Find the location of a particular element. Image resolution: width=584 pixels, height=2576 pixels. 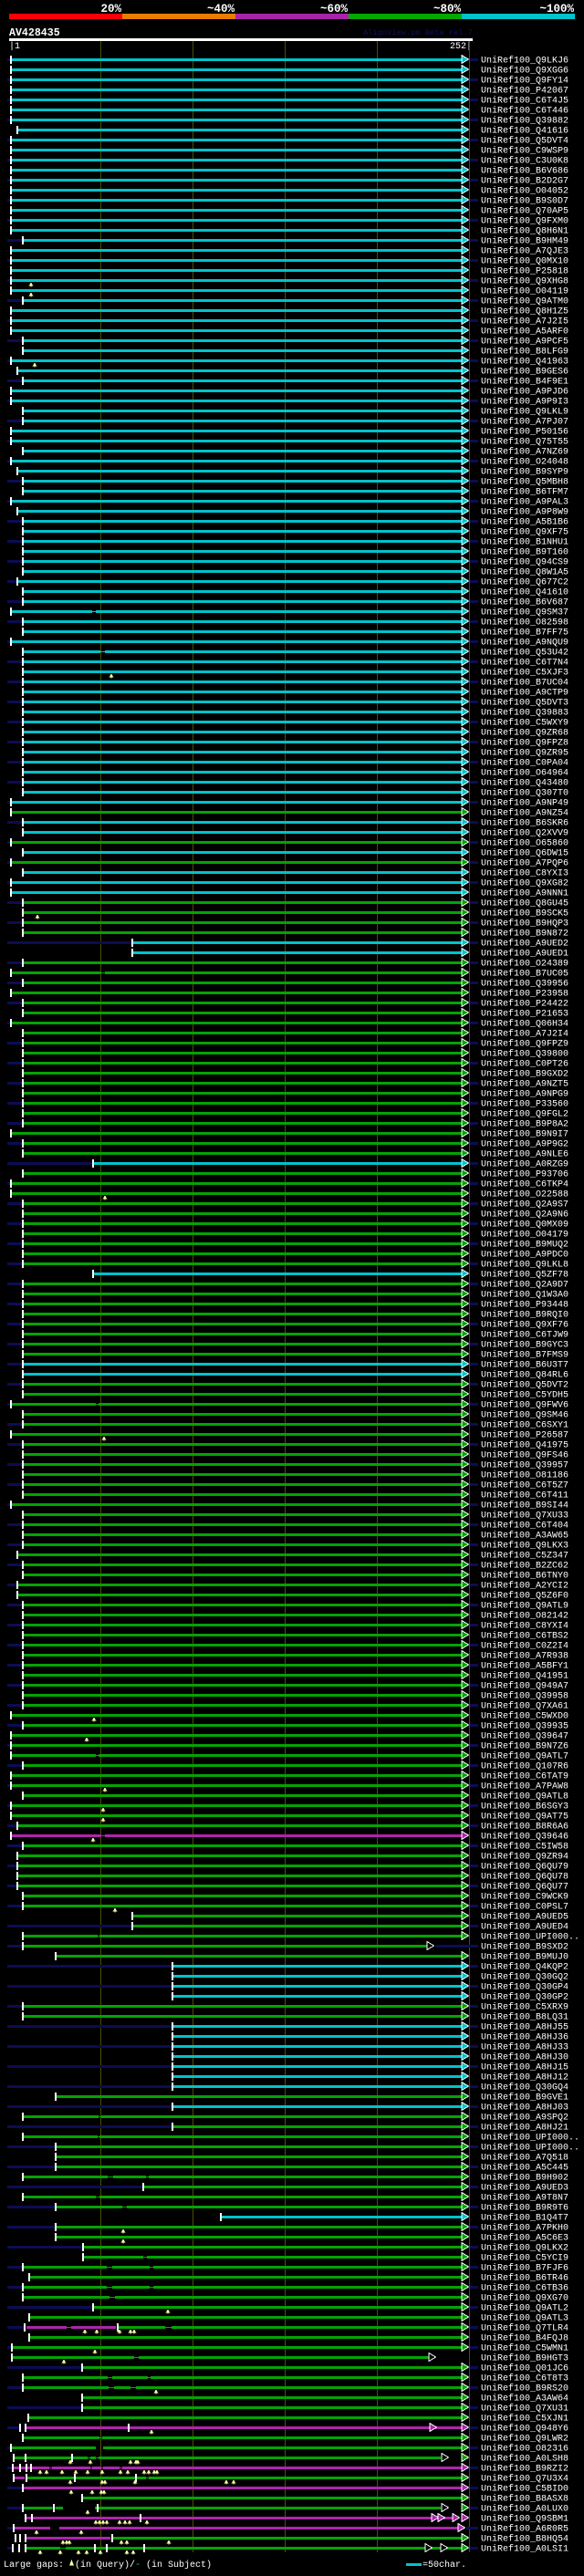

svg-text: UniRef100_A5B1B6 is located at coordinates (524, 522).